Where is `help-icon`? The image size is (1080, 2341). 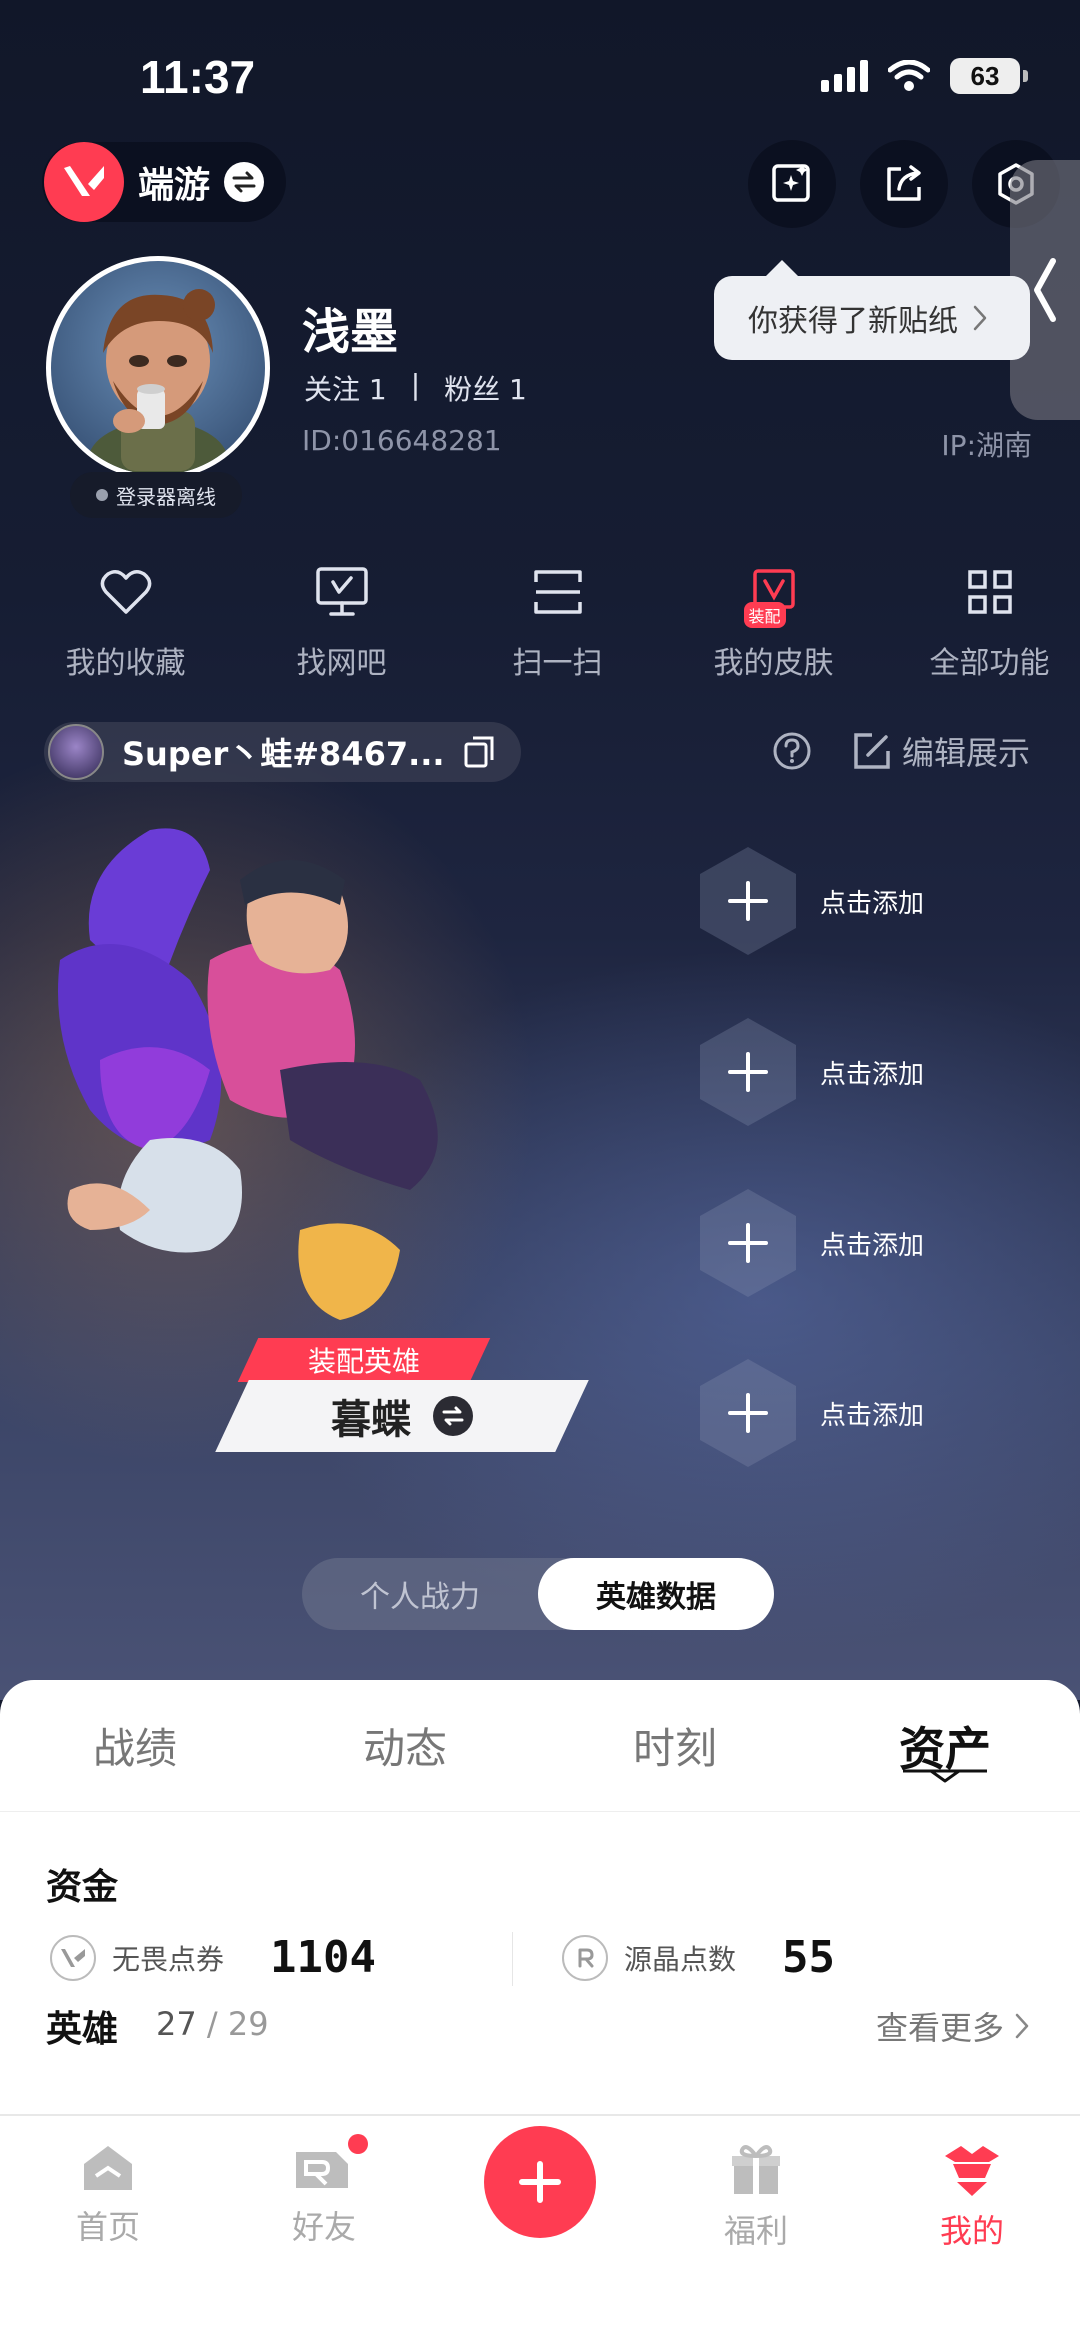
help-icon is located at coordinates (792, 751).